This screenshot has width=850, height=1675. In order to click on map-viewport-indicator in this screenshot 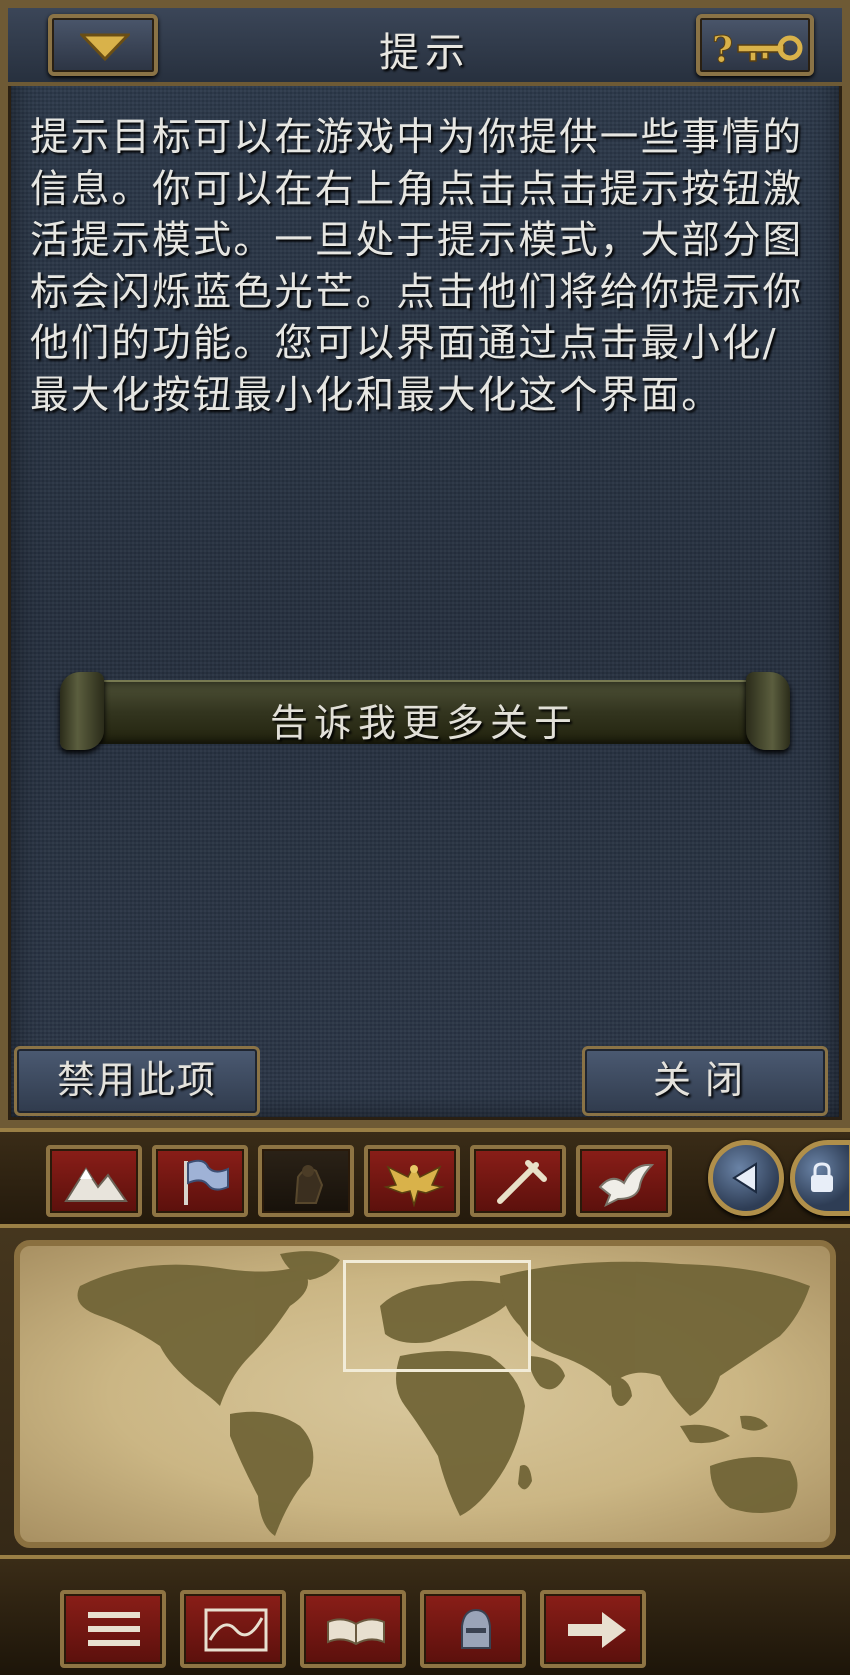, I will do `click(437, 1316)`.